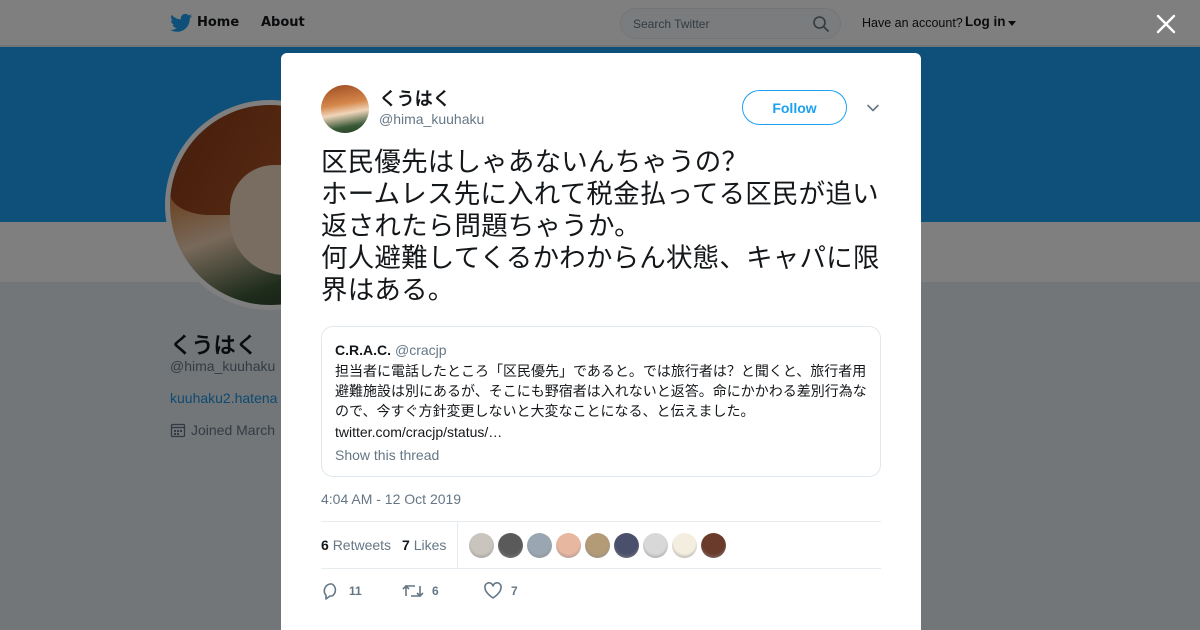 The image size is (1200, 630). I want to click on show-thread-link: Show this thread, so click(387, 455).